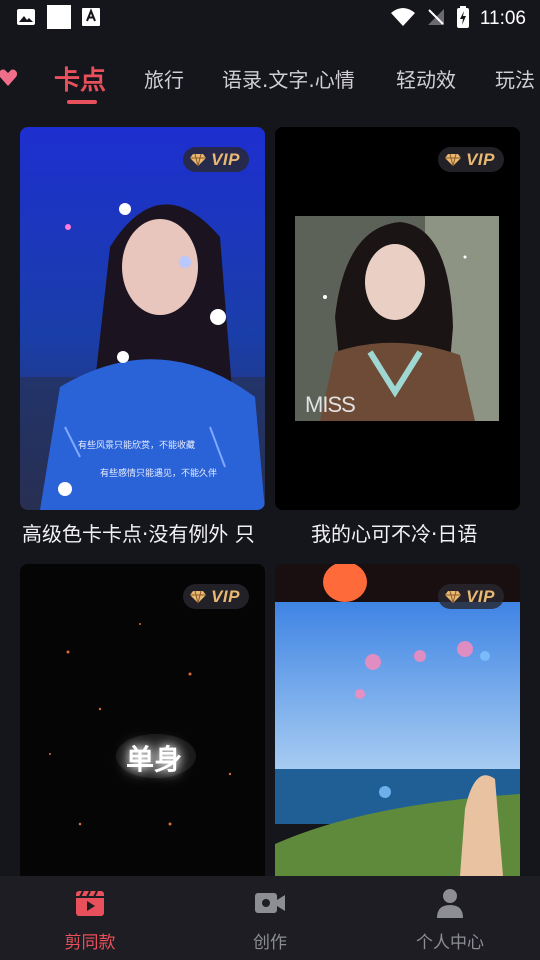  I want to click on battery-charging-icon, so click(463, 19).